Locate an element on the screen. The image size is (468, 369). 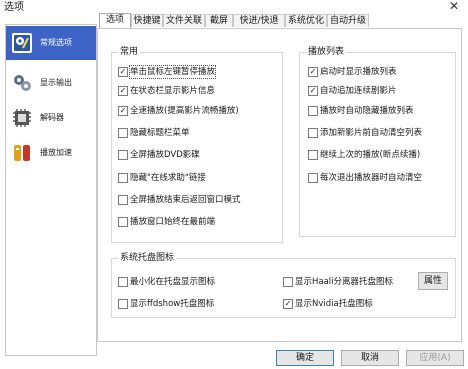
sidebar-item-acceleration: 播放加速 is located at coordinates (51, 153).